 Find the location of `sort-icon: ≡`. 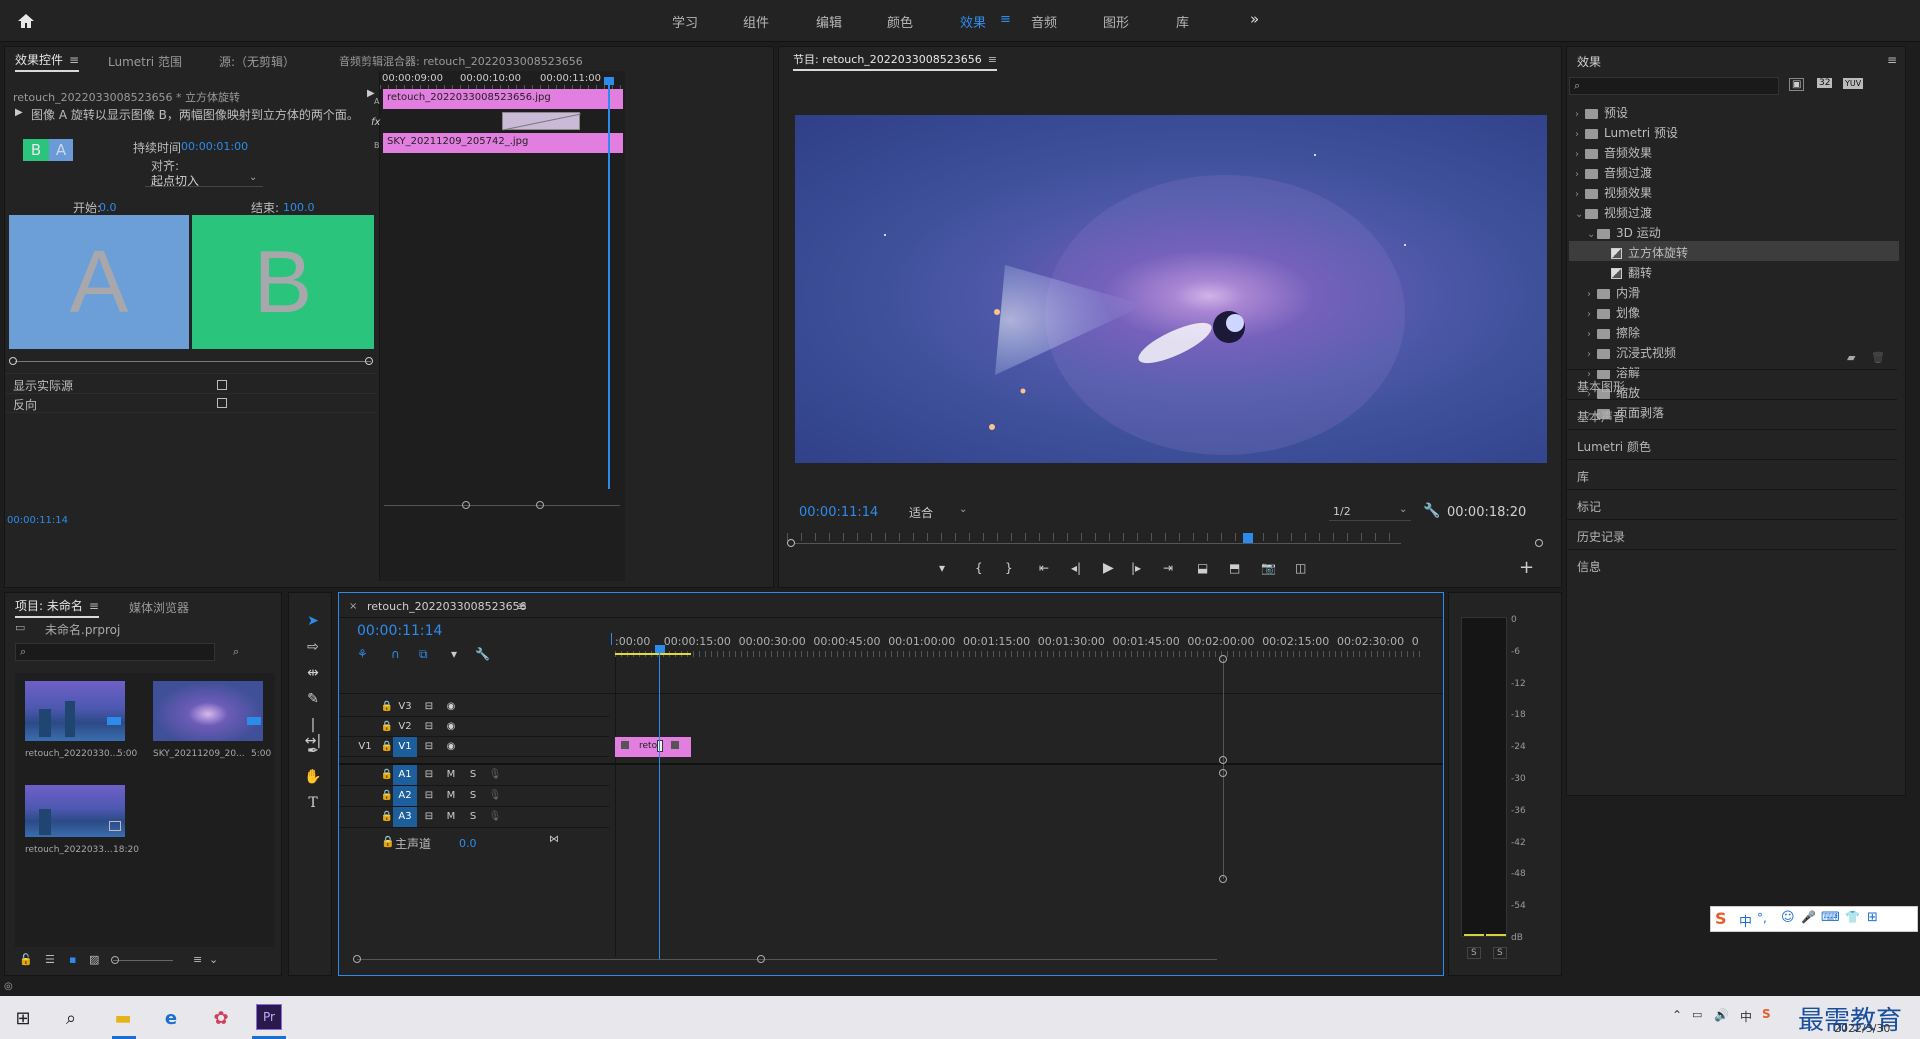

sort-icon: ≡ is located at coordinates (197, 959).